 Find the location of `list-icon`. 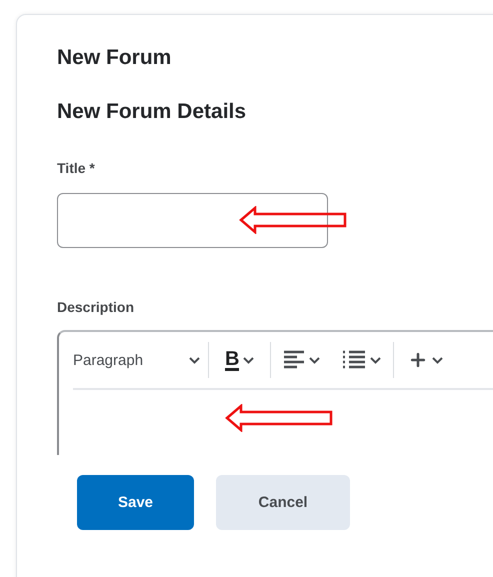

list-icon is located at coordinates (354, 360).